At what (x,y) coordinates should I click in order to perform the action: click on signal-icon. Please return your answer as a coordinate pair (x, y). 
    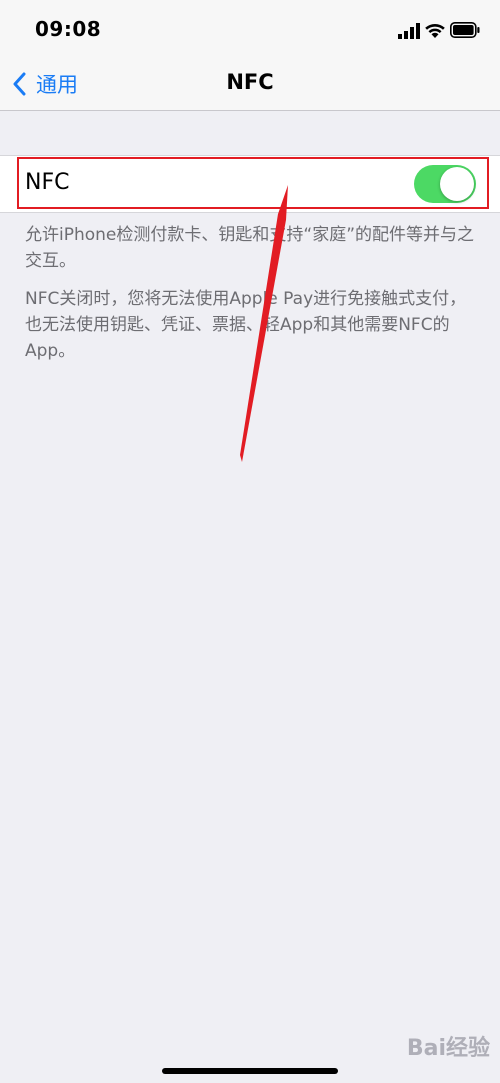
    Looking at the image, I should click on (409, 31).